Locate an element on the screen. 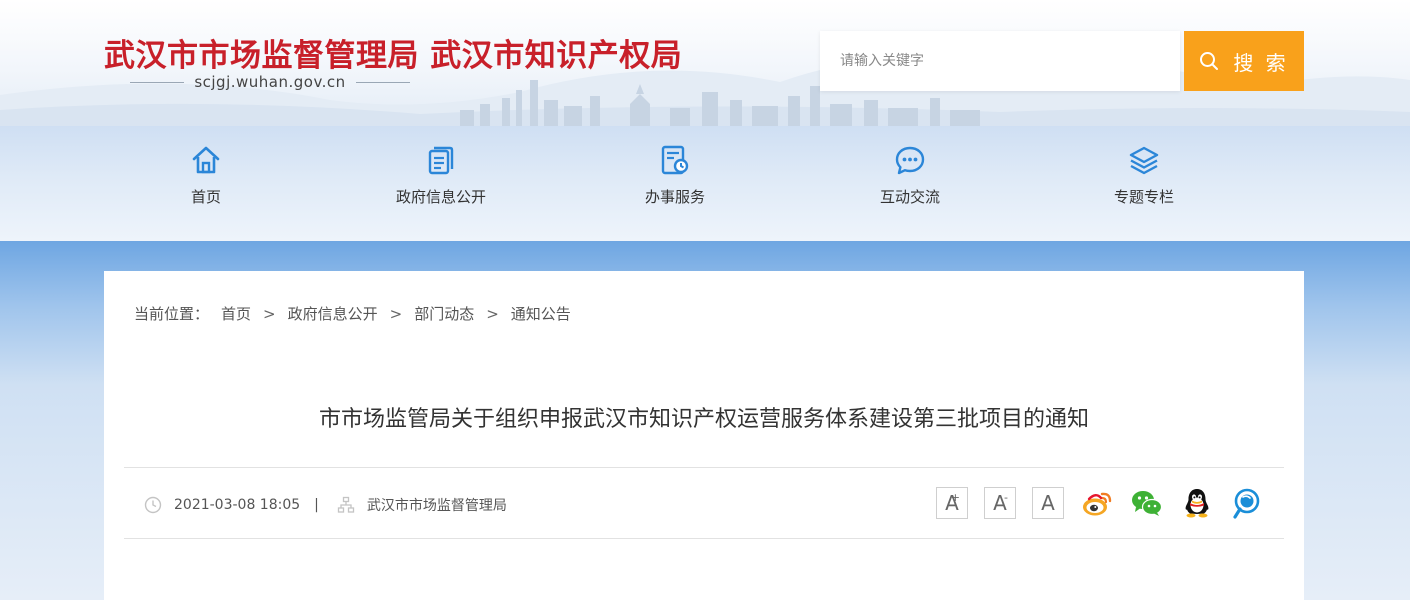 The height and width of the screenshot is (600, 1410). site-domain: scjgj.wuhan.gov.cn is located at coordinates (270, 82).